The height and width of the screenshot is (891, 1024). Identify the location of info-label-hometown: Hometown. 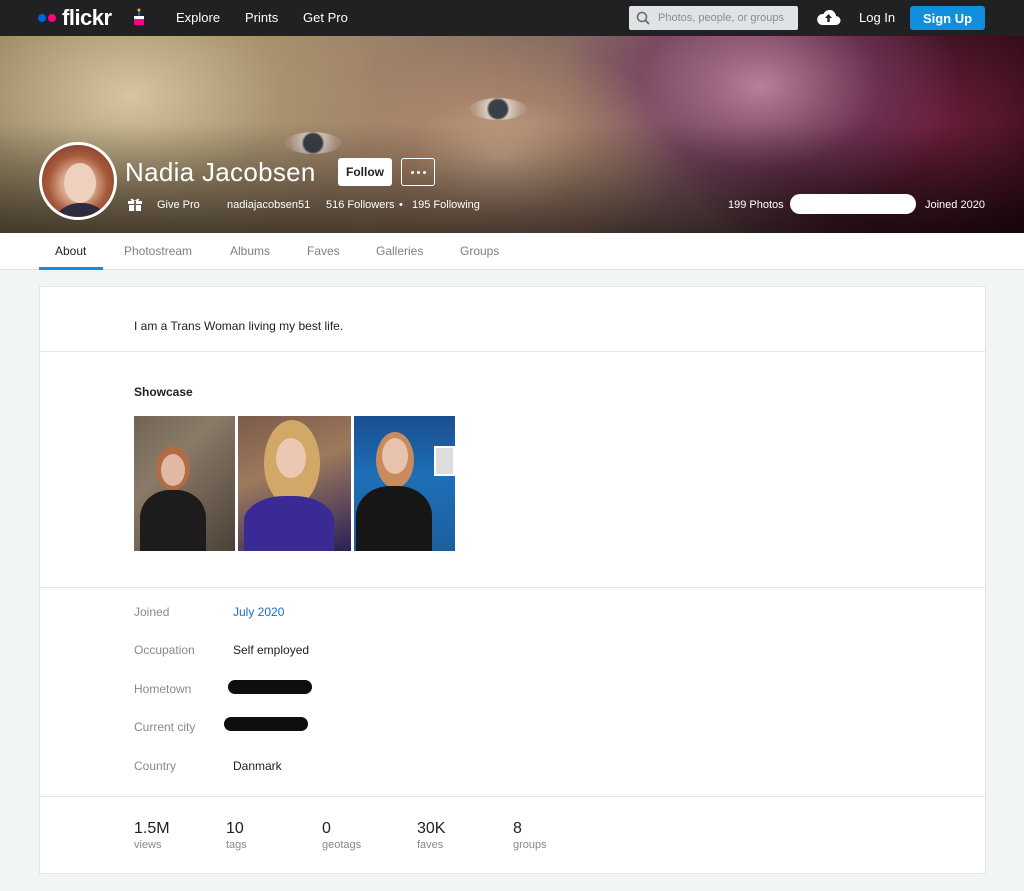
(163, 689).